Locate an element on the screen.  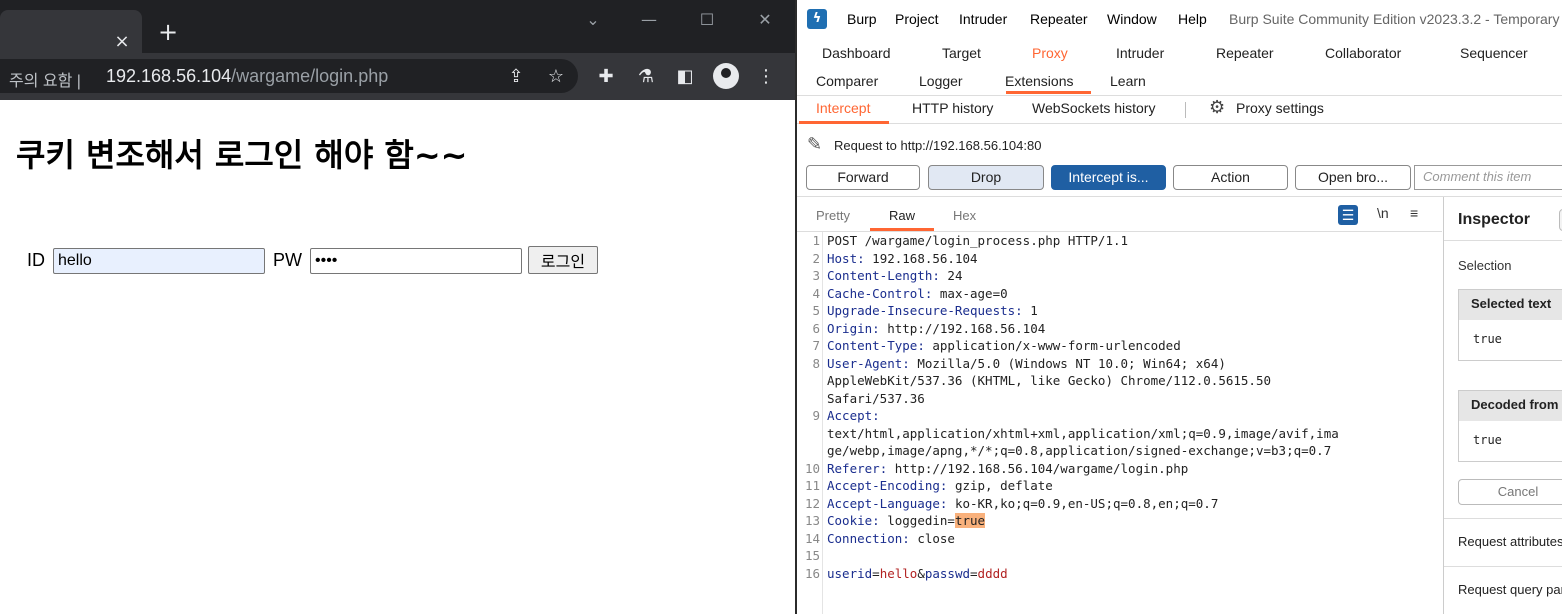
tab-search-icon: ⌄ is located at coordinates (593, 20).